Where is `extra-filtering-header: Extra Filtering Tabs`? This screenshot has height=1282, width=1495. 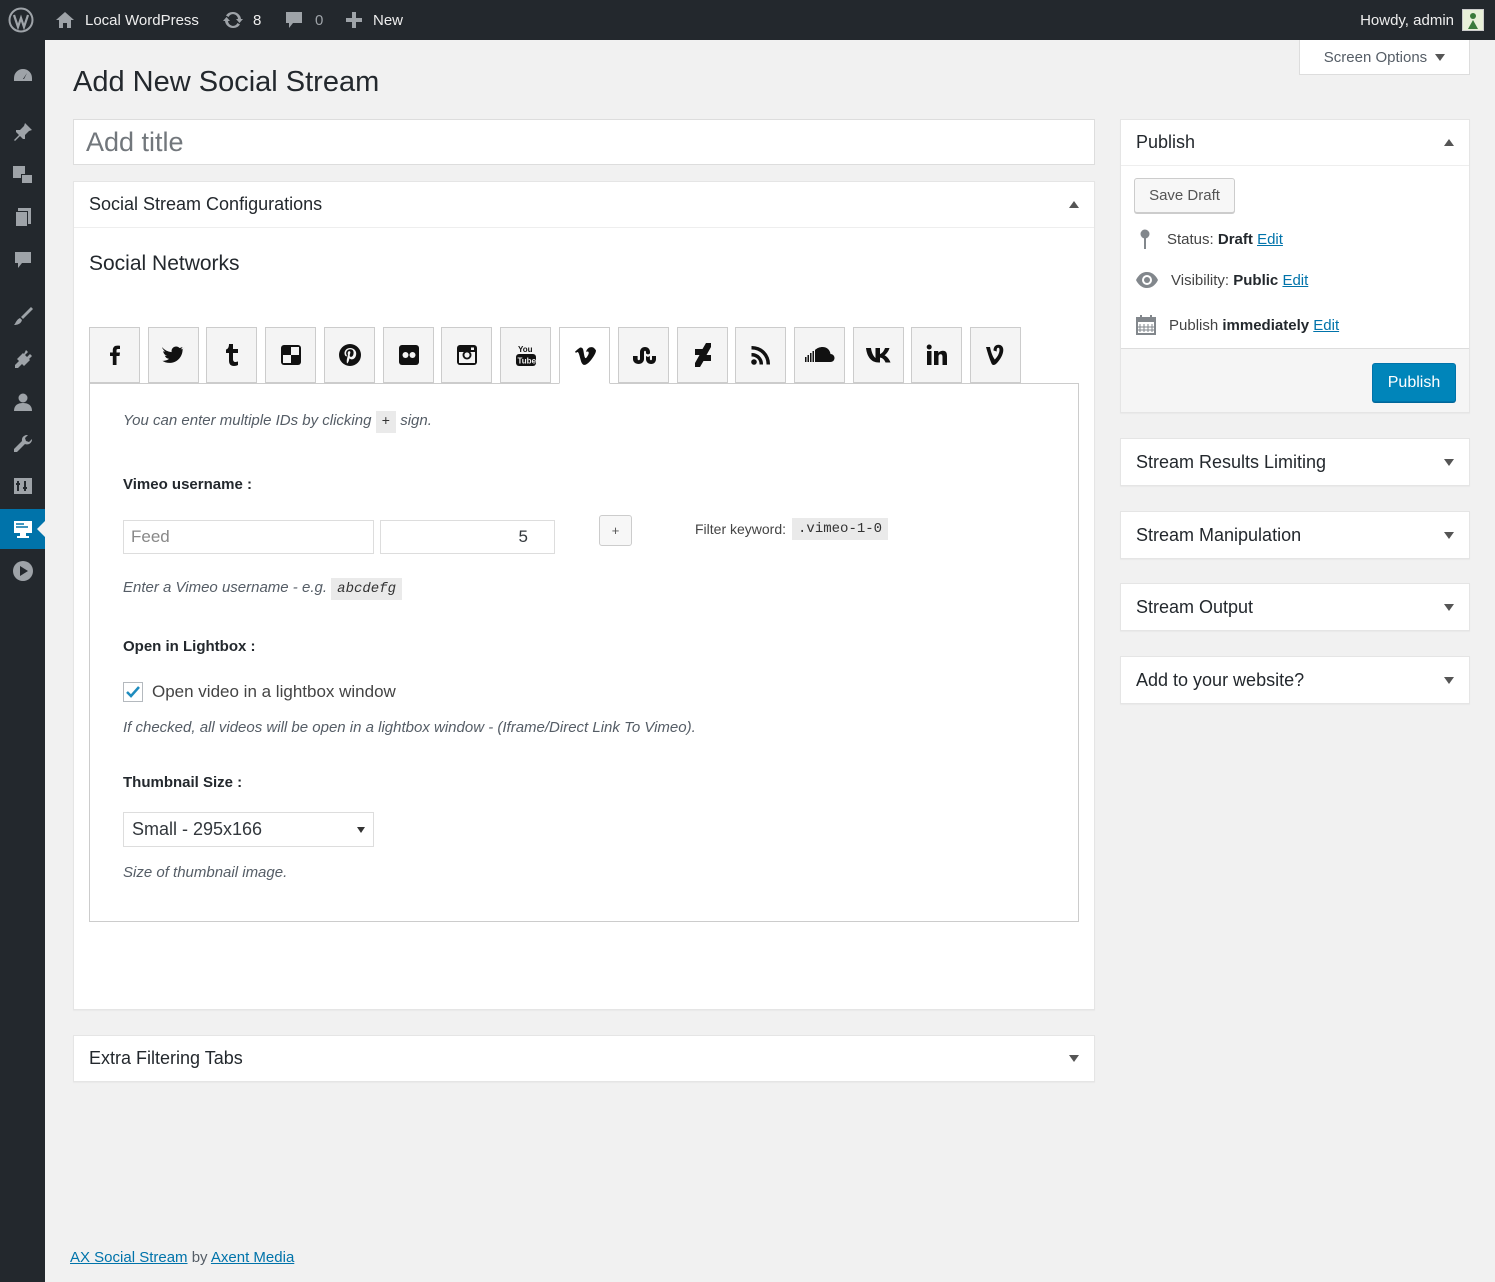
extra-filtering-header: Extra Filtering Tabs is located at coordinates (584, 1058).